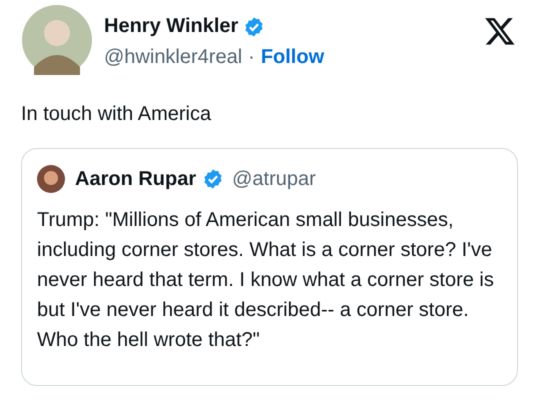 The height and width of the screenshot is (400, 534). What do you see at coordinates (116, 114) in the screenshot?
I see `tweet-text: In touch with America` at bounding box center [116, 114].